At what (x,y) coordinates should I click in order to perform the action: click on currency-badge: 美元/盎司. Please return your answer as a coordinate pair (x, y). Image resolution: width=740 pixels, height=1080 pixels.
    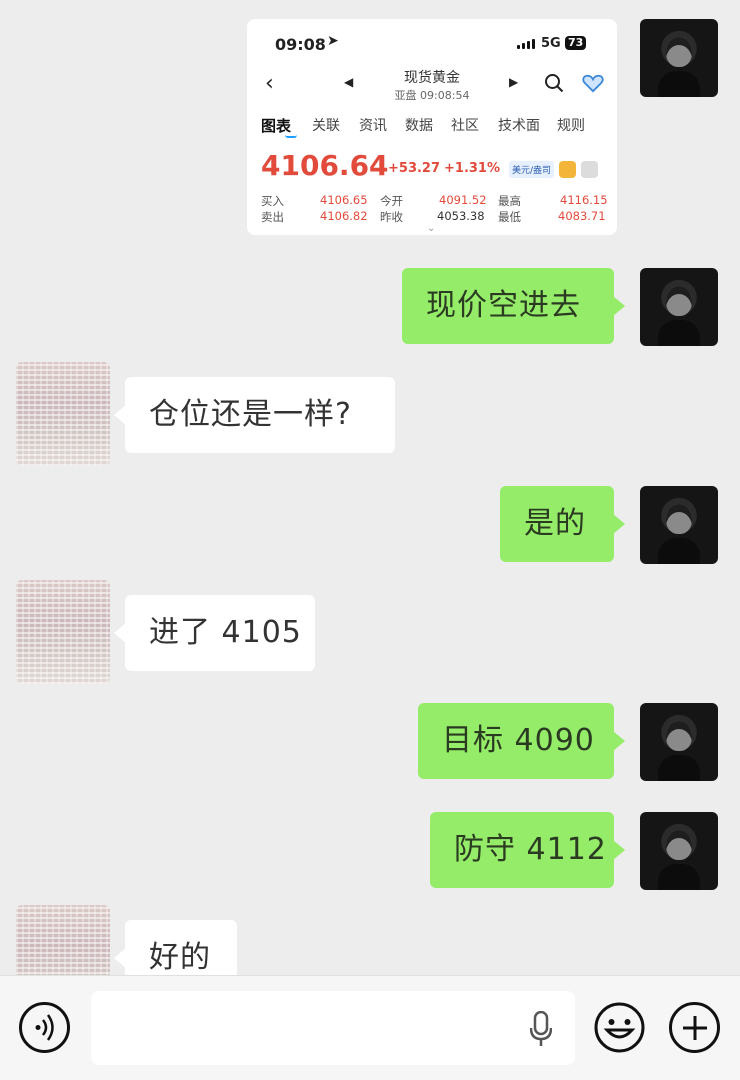
    Looking at the image, I should click on (532, 169).